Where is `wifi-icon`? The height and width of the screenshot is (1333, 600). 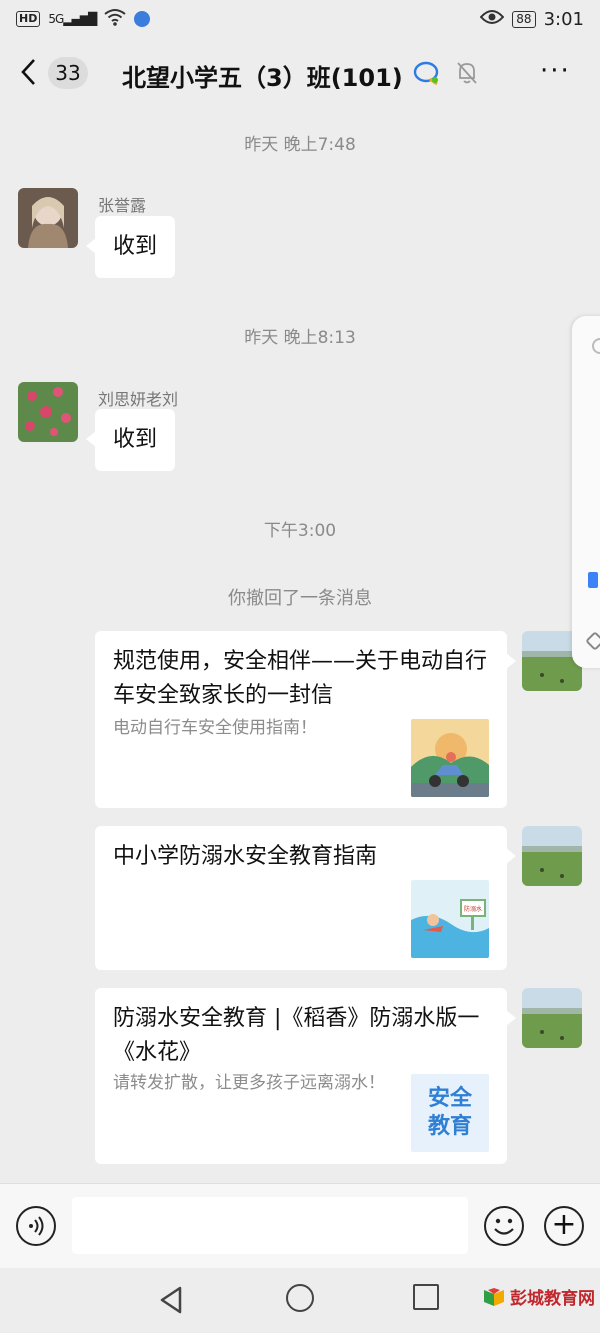 wifi-icon is located at coordinates (115, 19).